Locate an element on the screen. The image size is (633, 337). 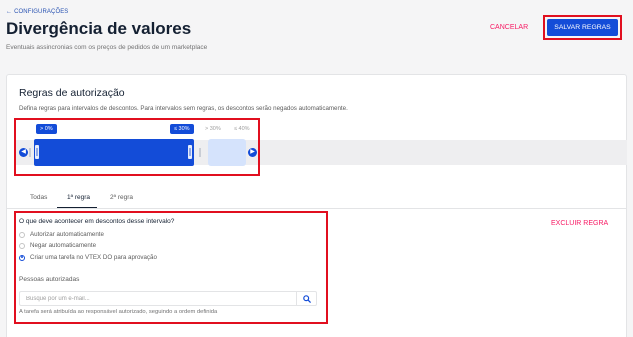
slider-highlight is located at coordinates (137, 147).